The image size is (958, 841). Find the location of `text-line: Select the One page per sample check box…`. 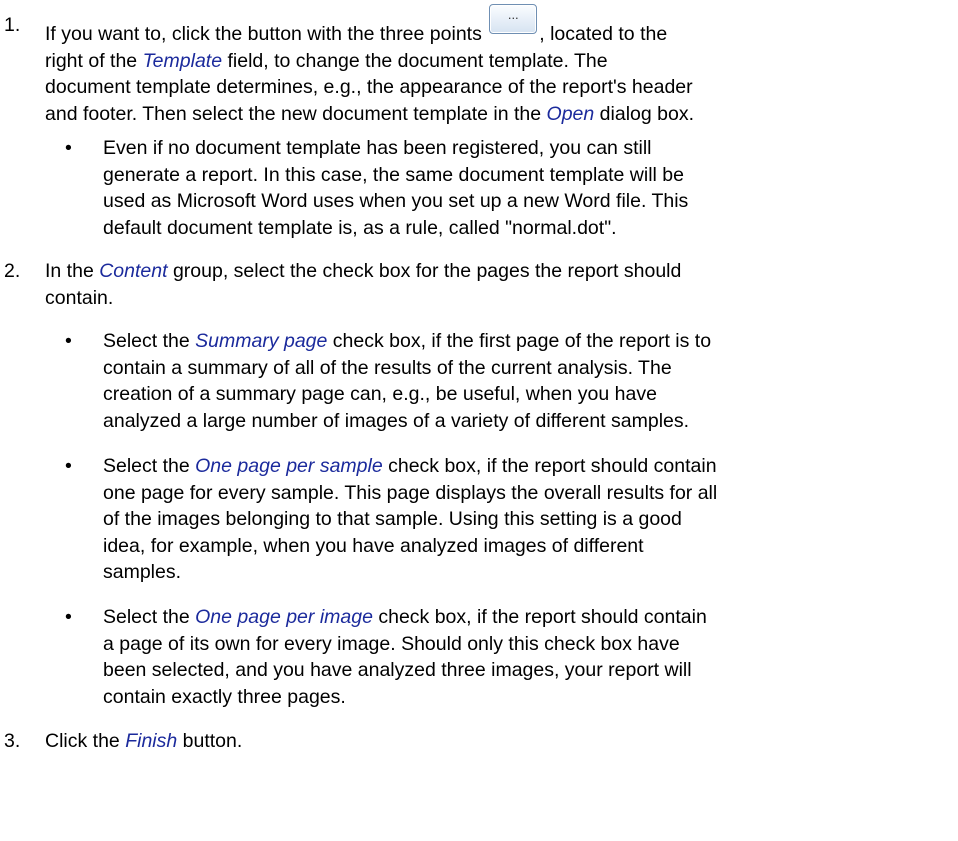

text-line: Select the One page per sample check box… is located at coordinates (528, 466).